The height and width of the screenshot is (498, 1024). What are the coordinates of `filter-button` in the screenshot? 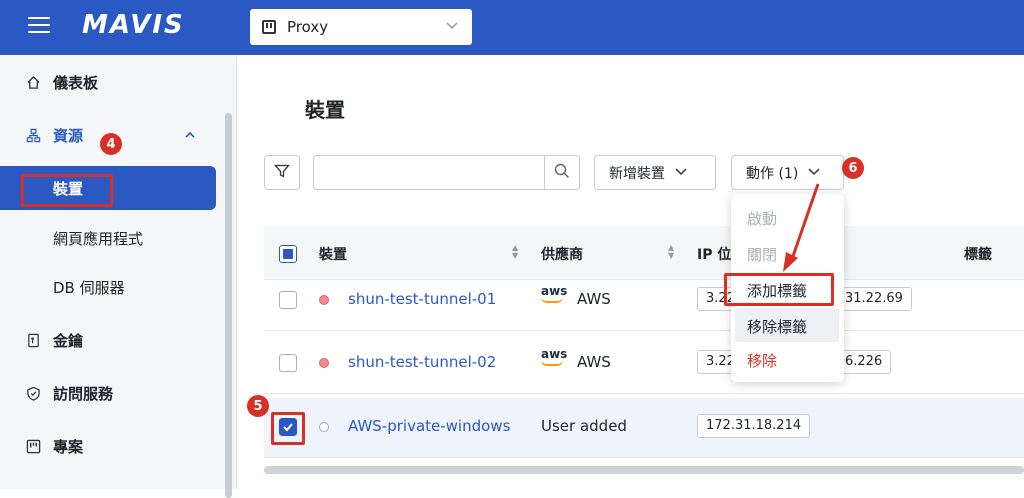 It's located at (282, 172).